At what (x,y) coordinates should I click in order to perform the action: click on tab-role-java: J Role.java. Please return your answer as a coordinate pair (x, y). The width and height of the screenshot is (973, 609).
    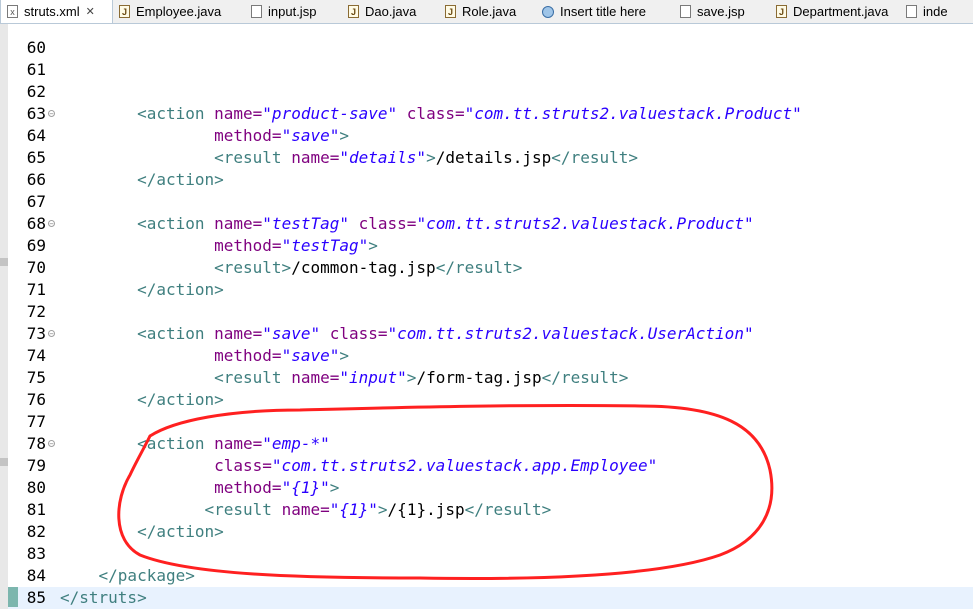
    Looking at the image, I should click on (487, 11).